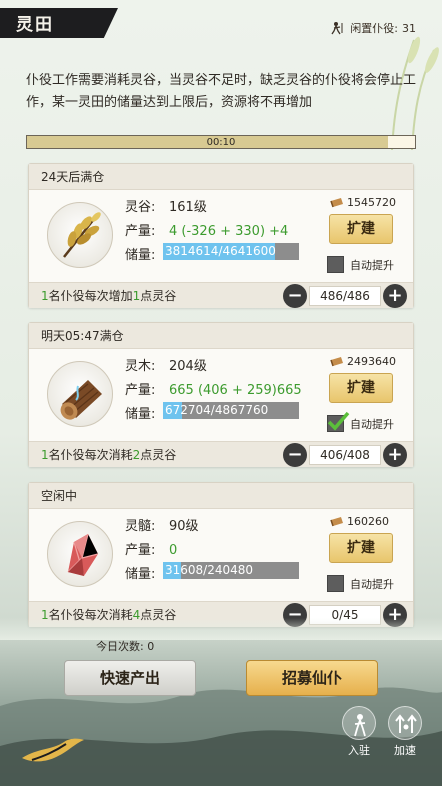 The width and height of the screenshot is (442, 786). Describe the element at coordinates (405, 750) in the screenshot. I see `speed-up-label: 加速` at that location.